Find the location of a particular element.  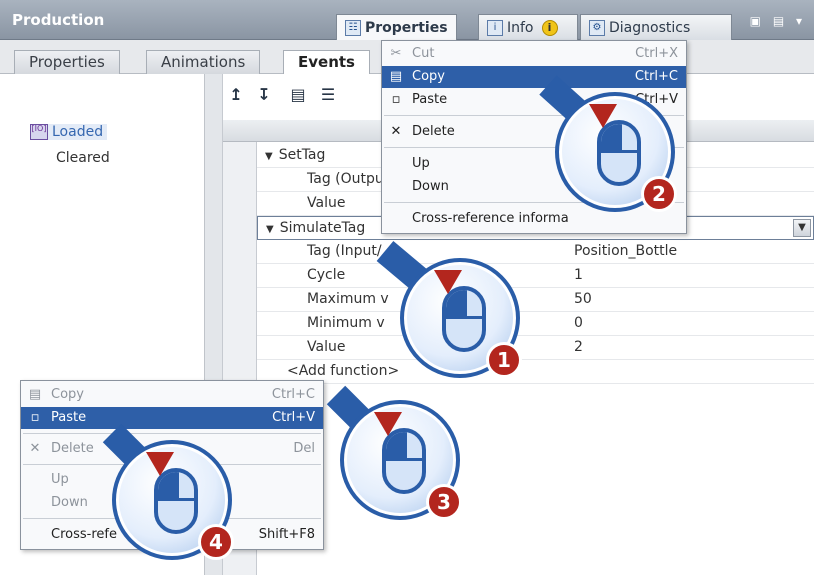

tab-info: i Info i is located at coordinates (528, 27).